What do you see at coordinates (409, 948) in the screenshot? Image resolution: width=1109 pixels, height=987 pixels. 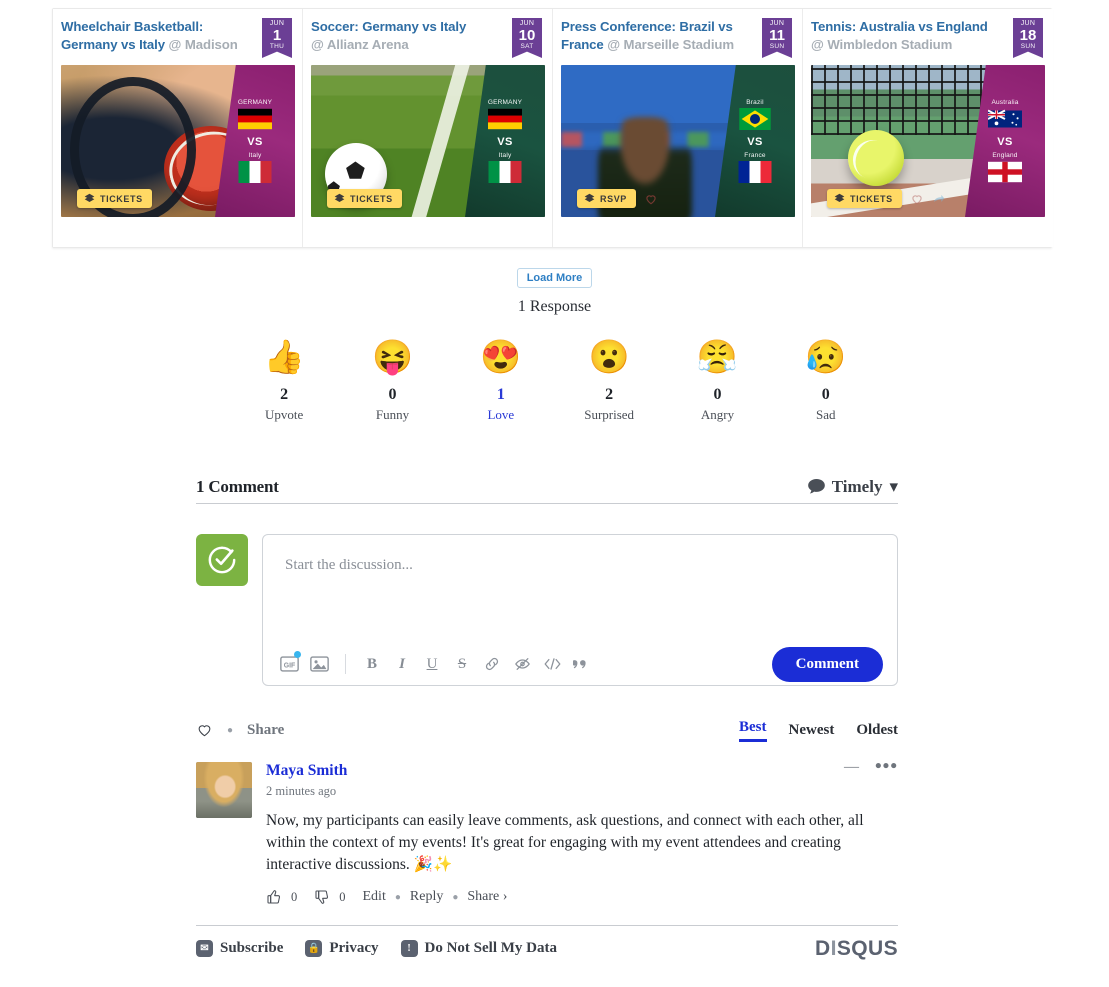 I see `exclamation-icon: !` at bounding box center [409, 948].